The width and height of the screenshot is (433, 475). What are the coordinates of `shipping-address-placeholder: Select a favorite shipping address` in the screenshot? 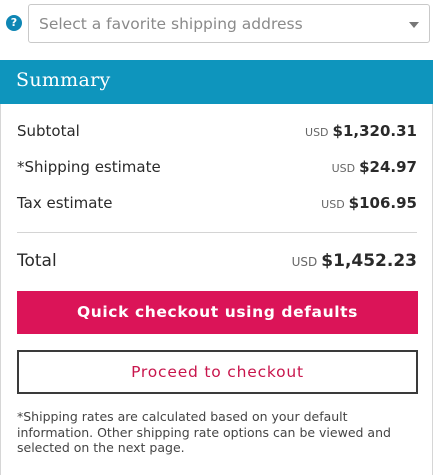 It's located at (171, 24).